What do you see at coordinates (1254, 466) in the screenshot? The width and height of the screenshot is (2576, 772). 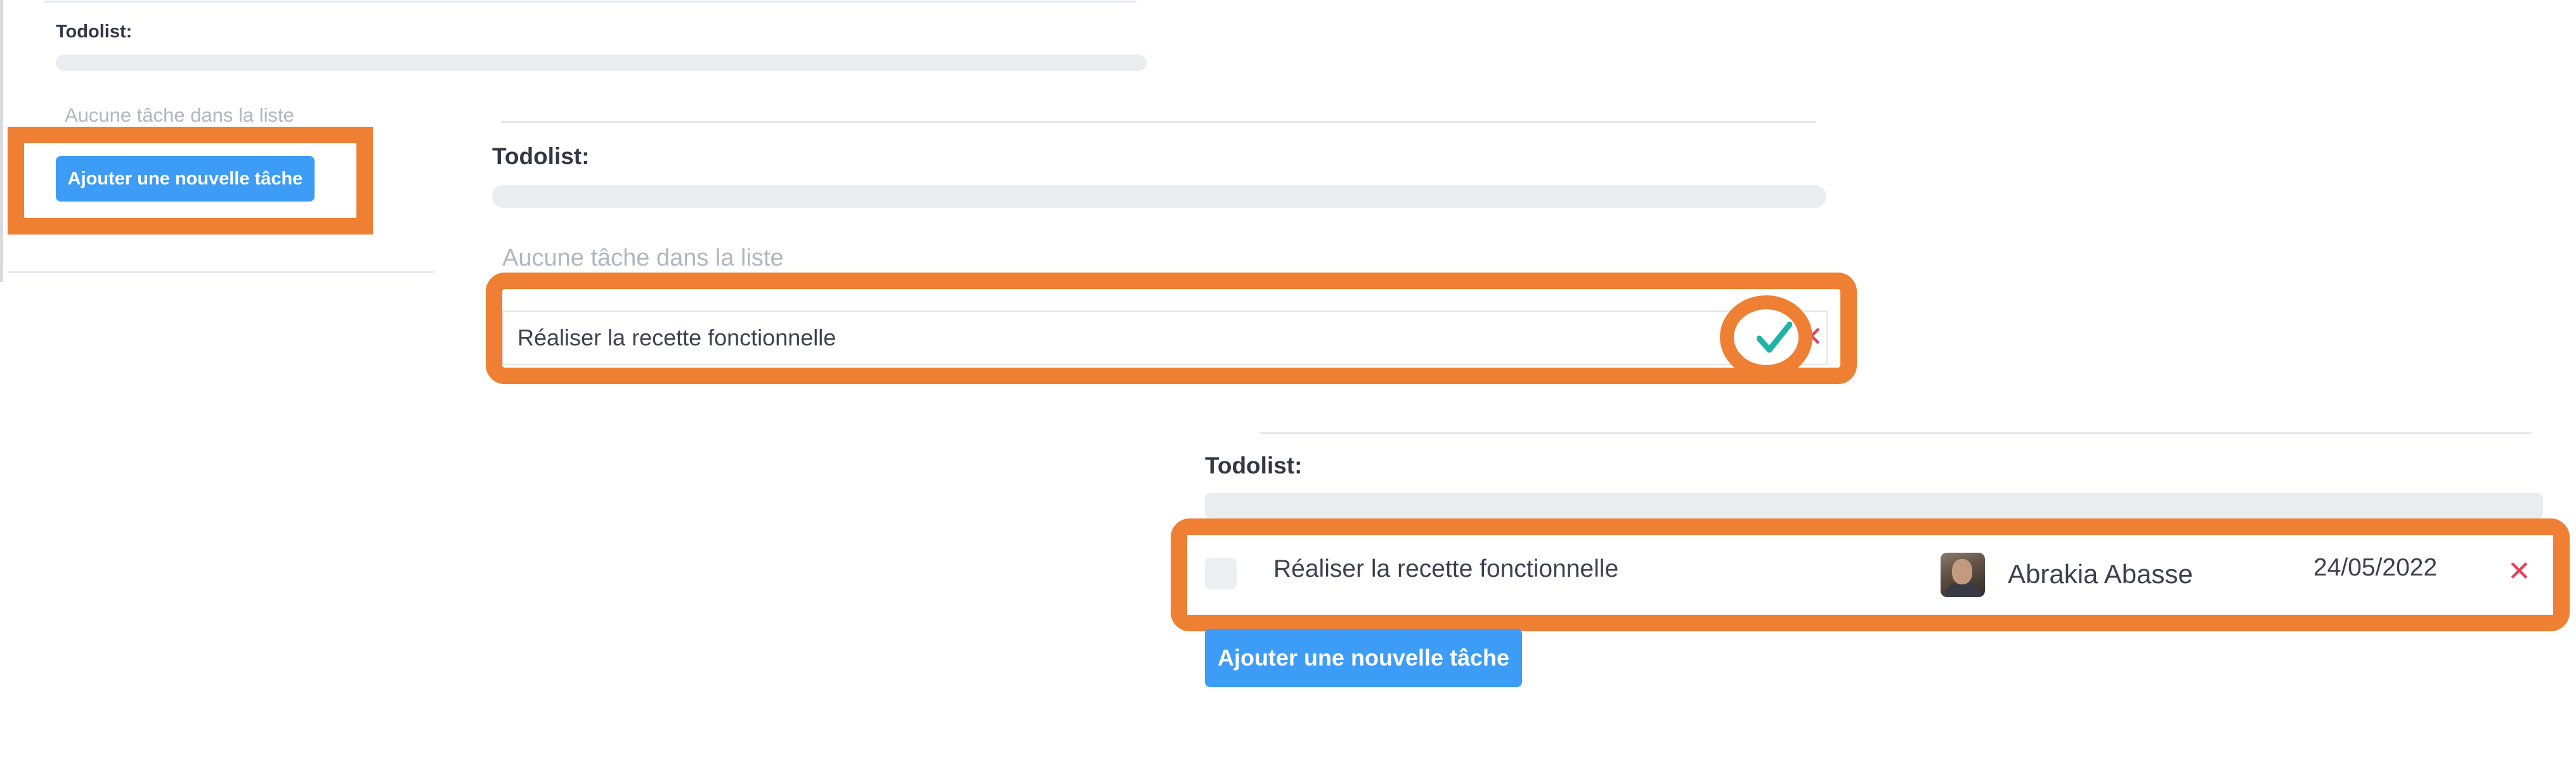 I see `panel3-todolist-title: Todolist:` at bounding box center [1254, 466].